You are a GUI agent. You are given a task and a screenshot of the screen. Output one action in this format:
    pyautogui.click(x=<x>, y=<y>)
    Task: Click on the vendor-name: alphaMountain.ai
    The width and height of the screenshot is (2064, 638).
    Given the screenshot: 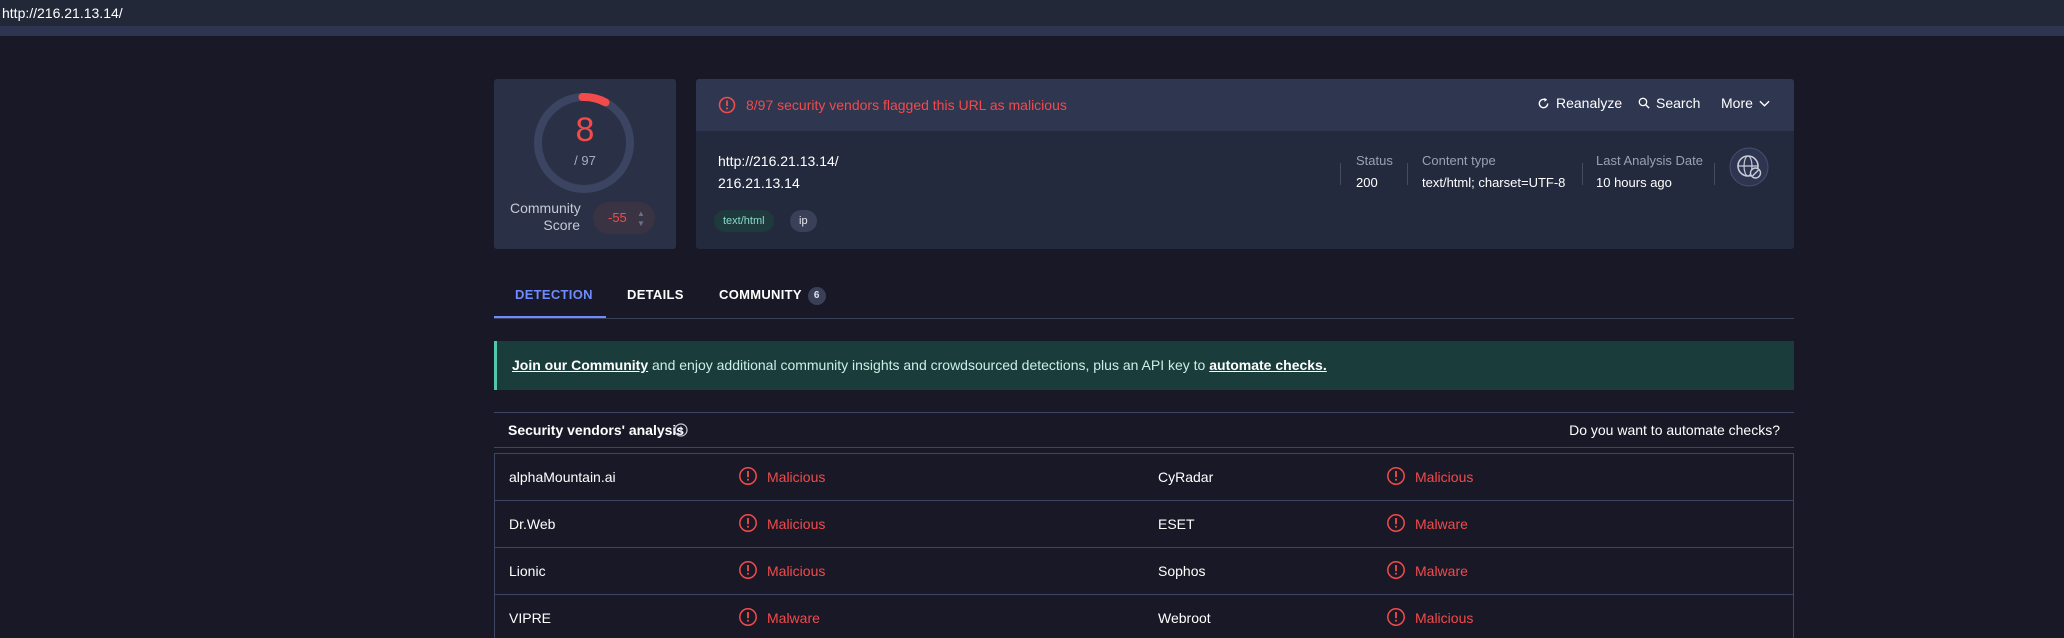 What is the action you would take?
    pyautogui.click(x=562, y=477)
    